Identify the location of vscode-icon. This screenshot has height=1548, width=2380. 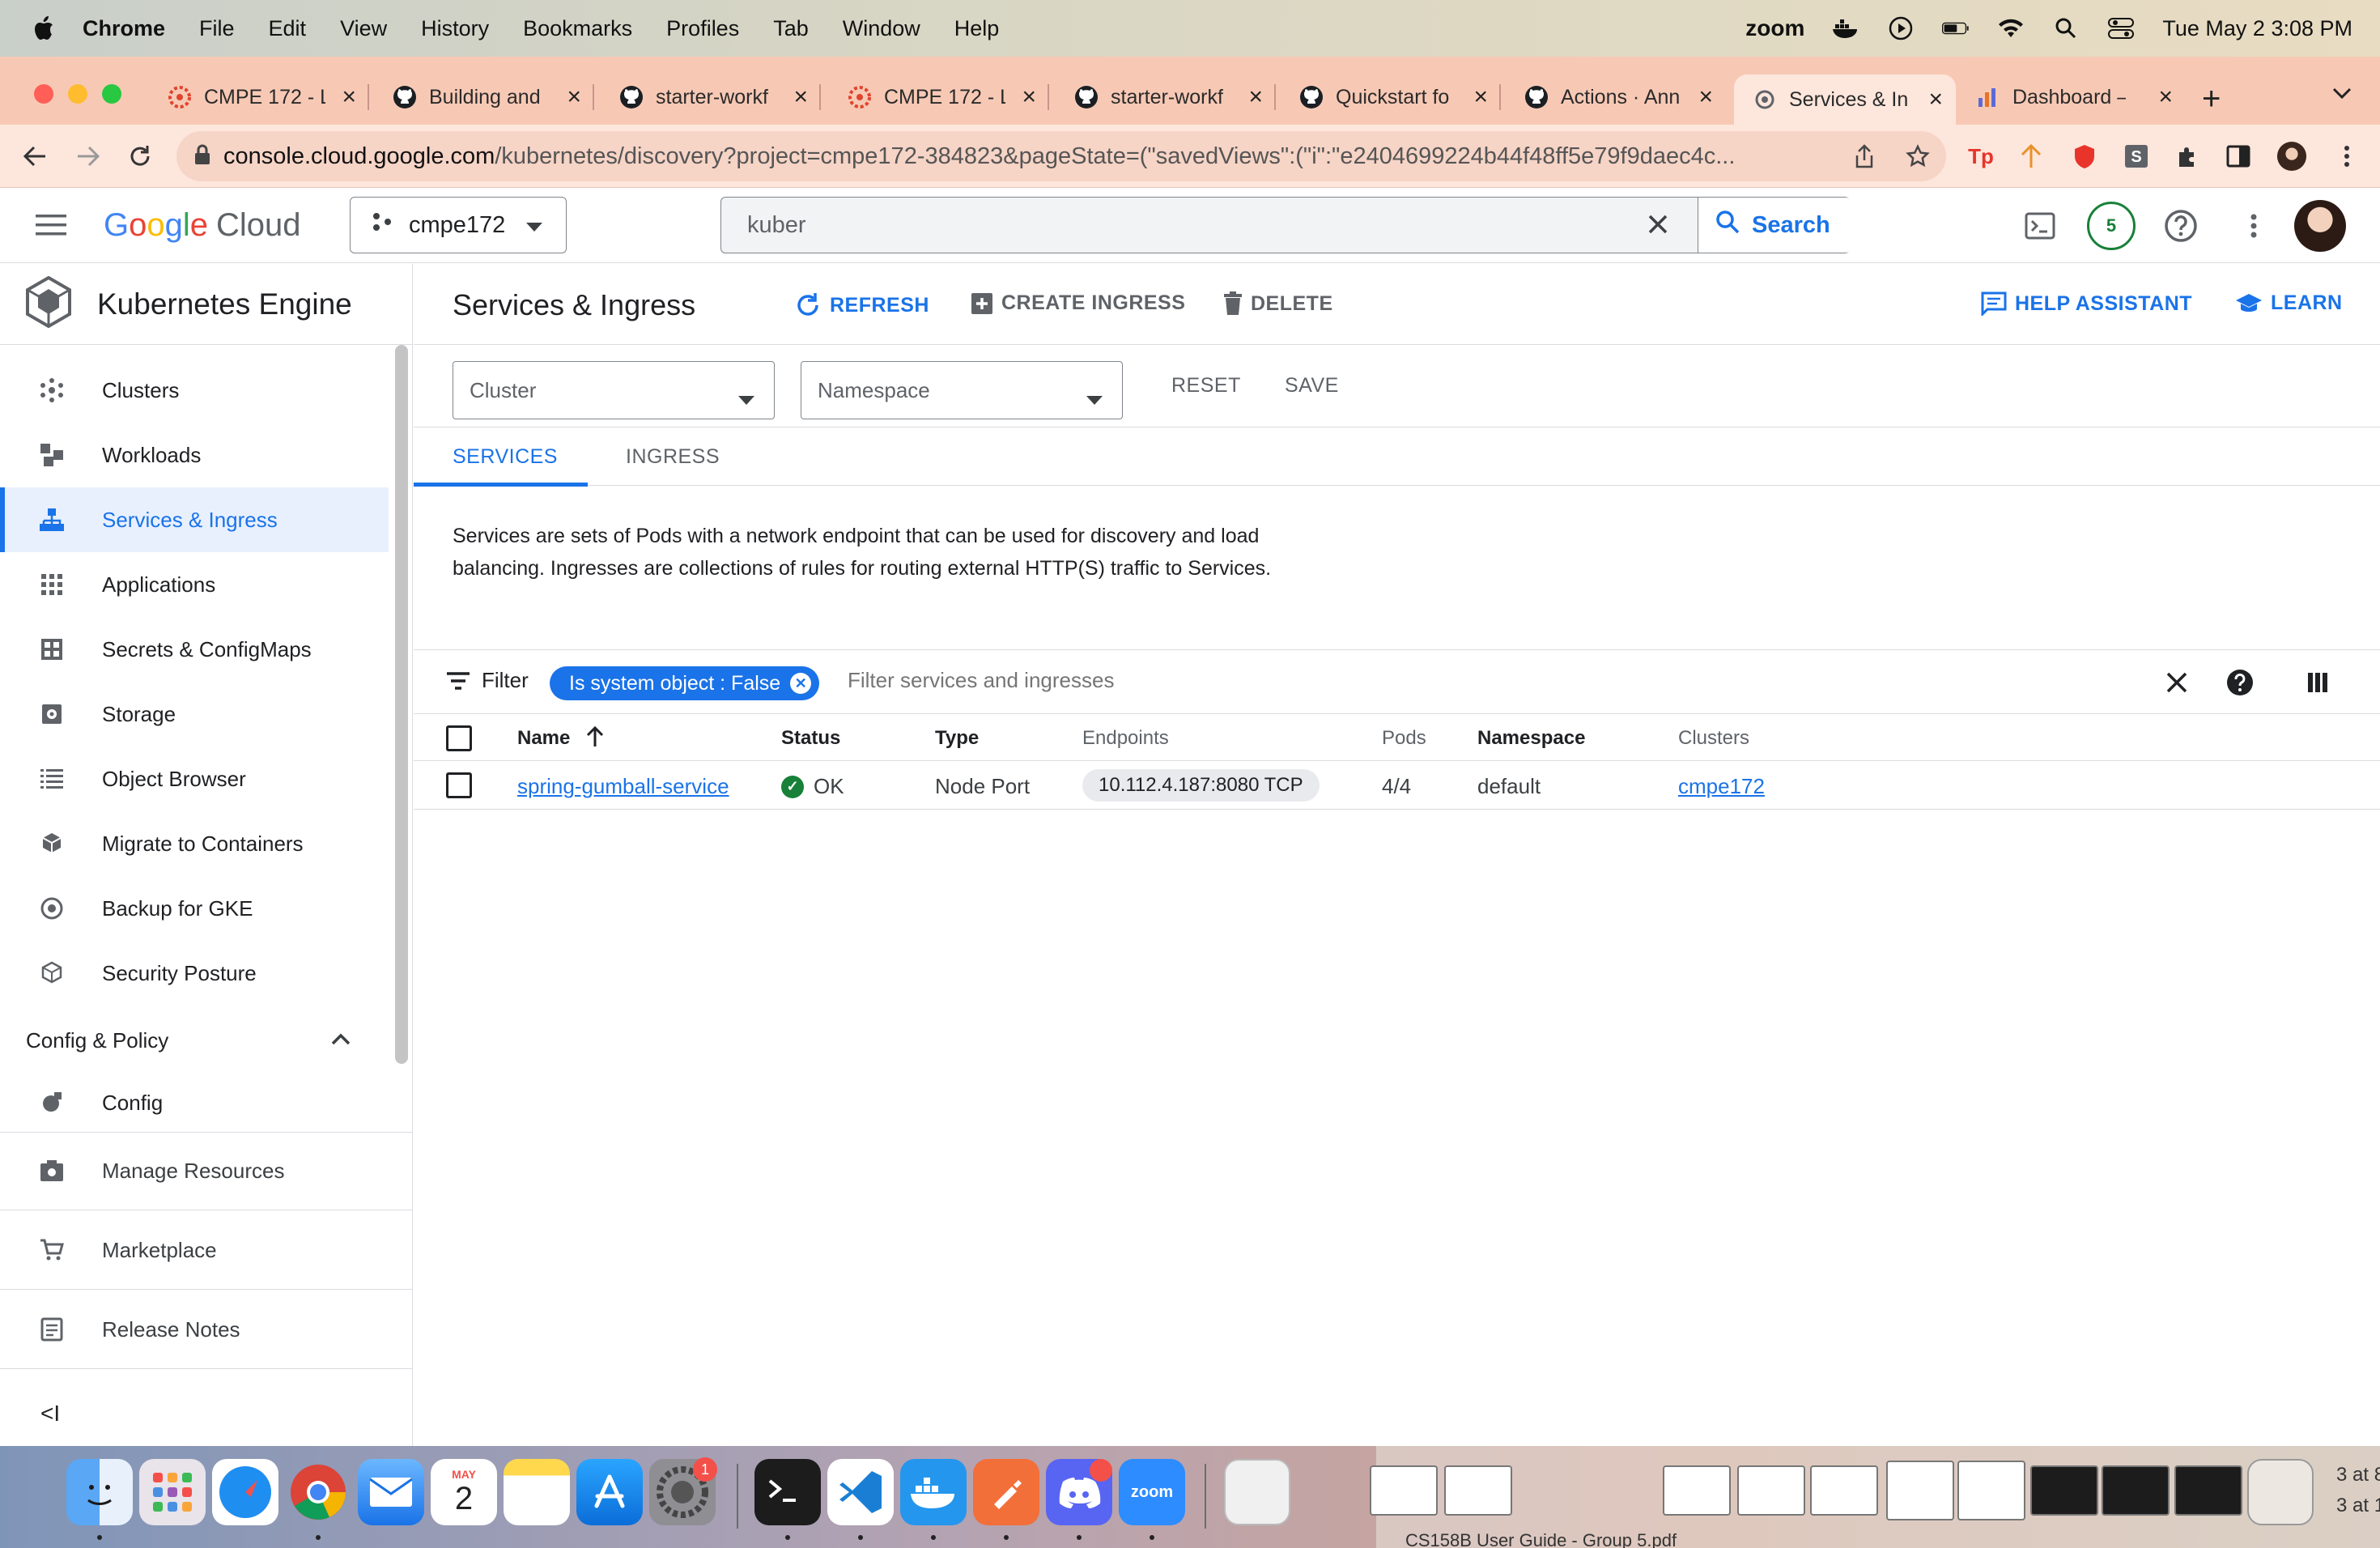
(860, 1492).